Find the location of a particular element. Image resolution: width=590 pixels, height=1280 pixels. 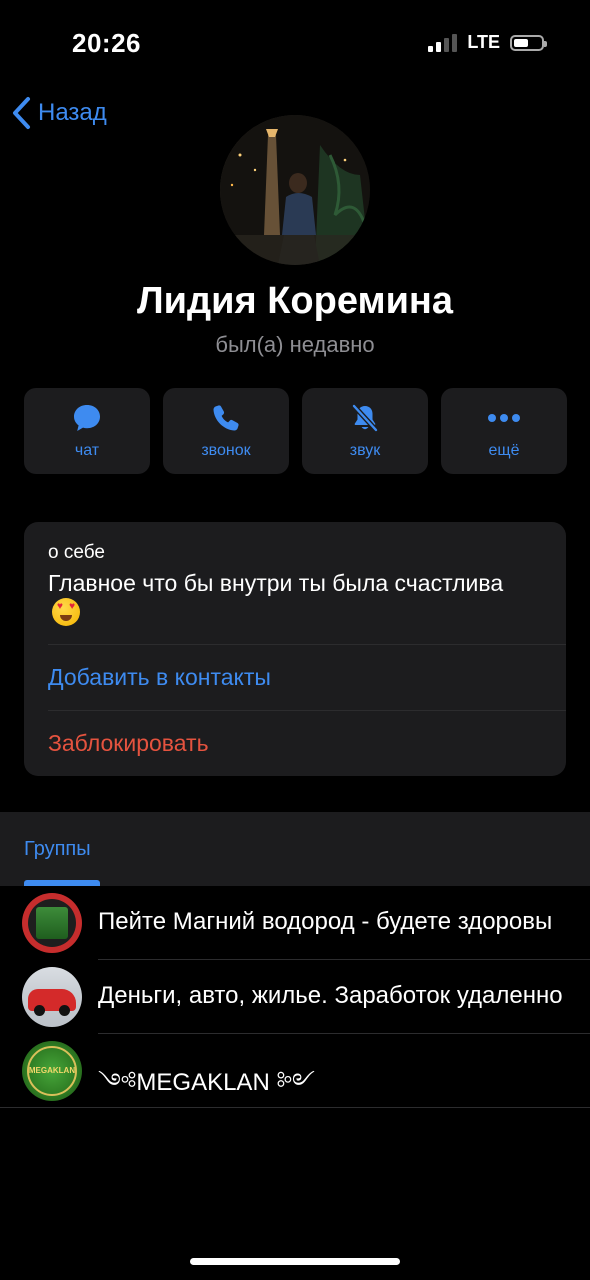

heart-eyes-emoji-icon is located at coordinates (66, 612).